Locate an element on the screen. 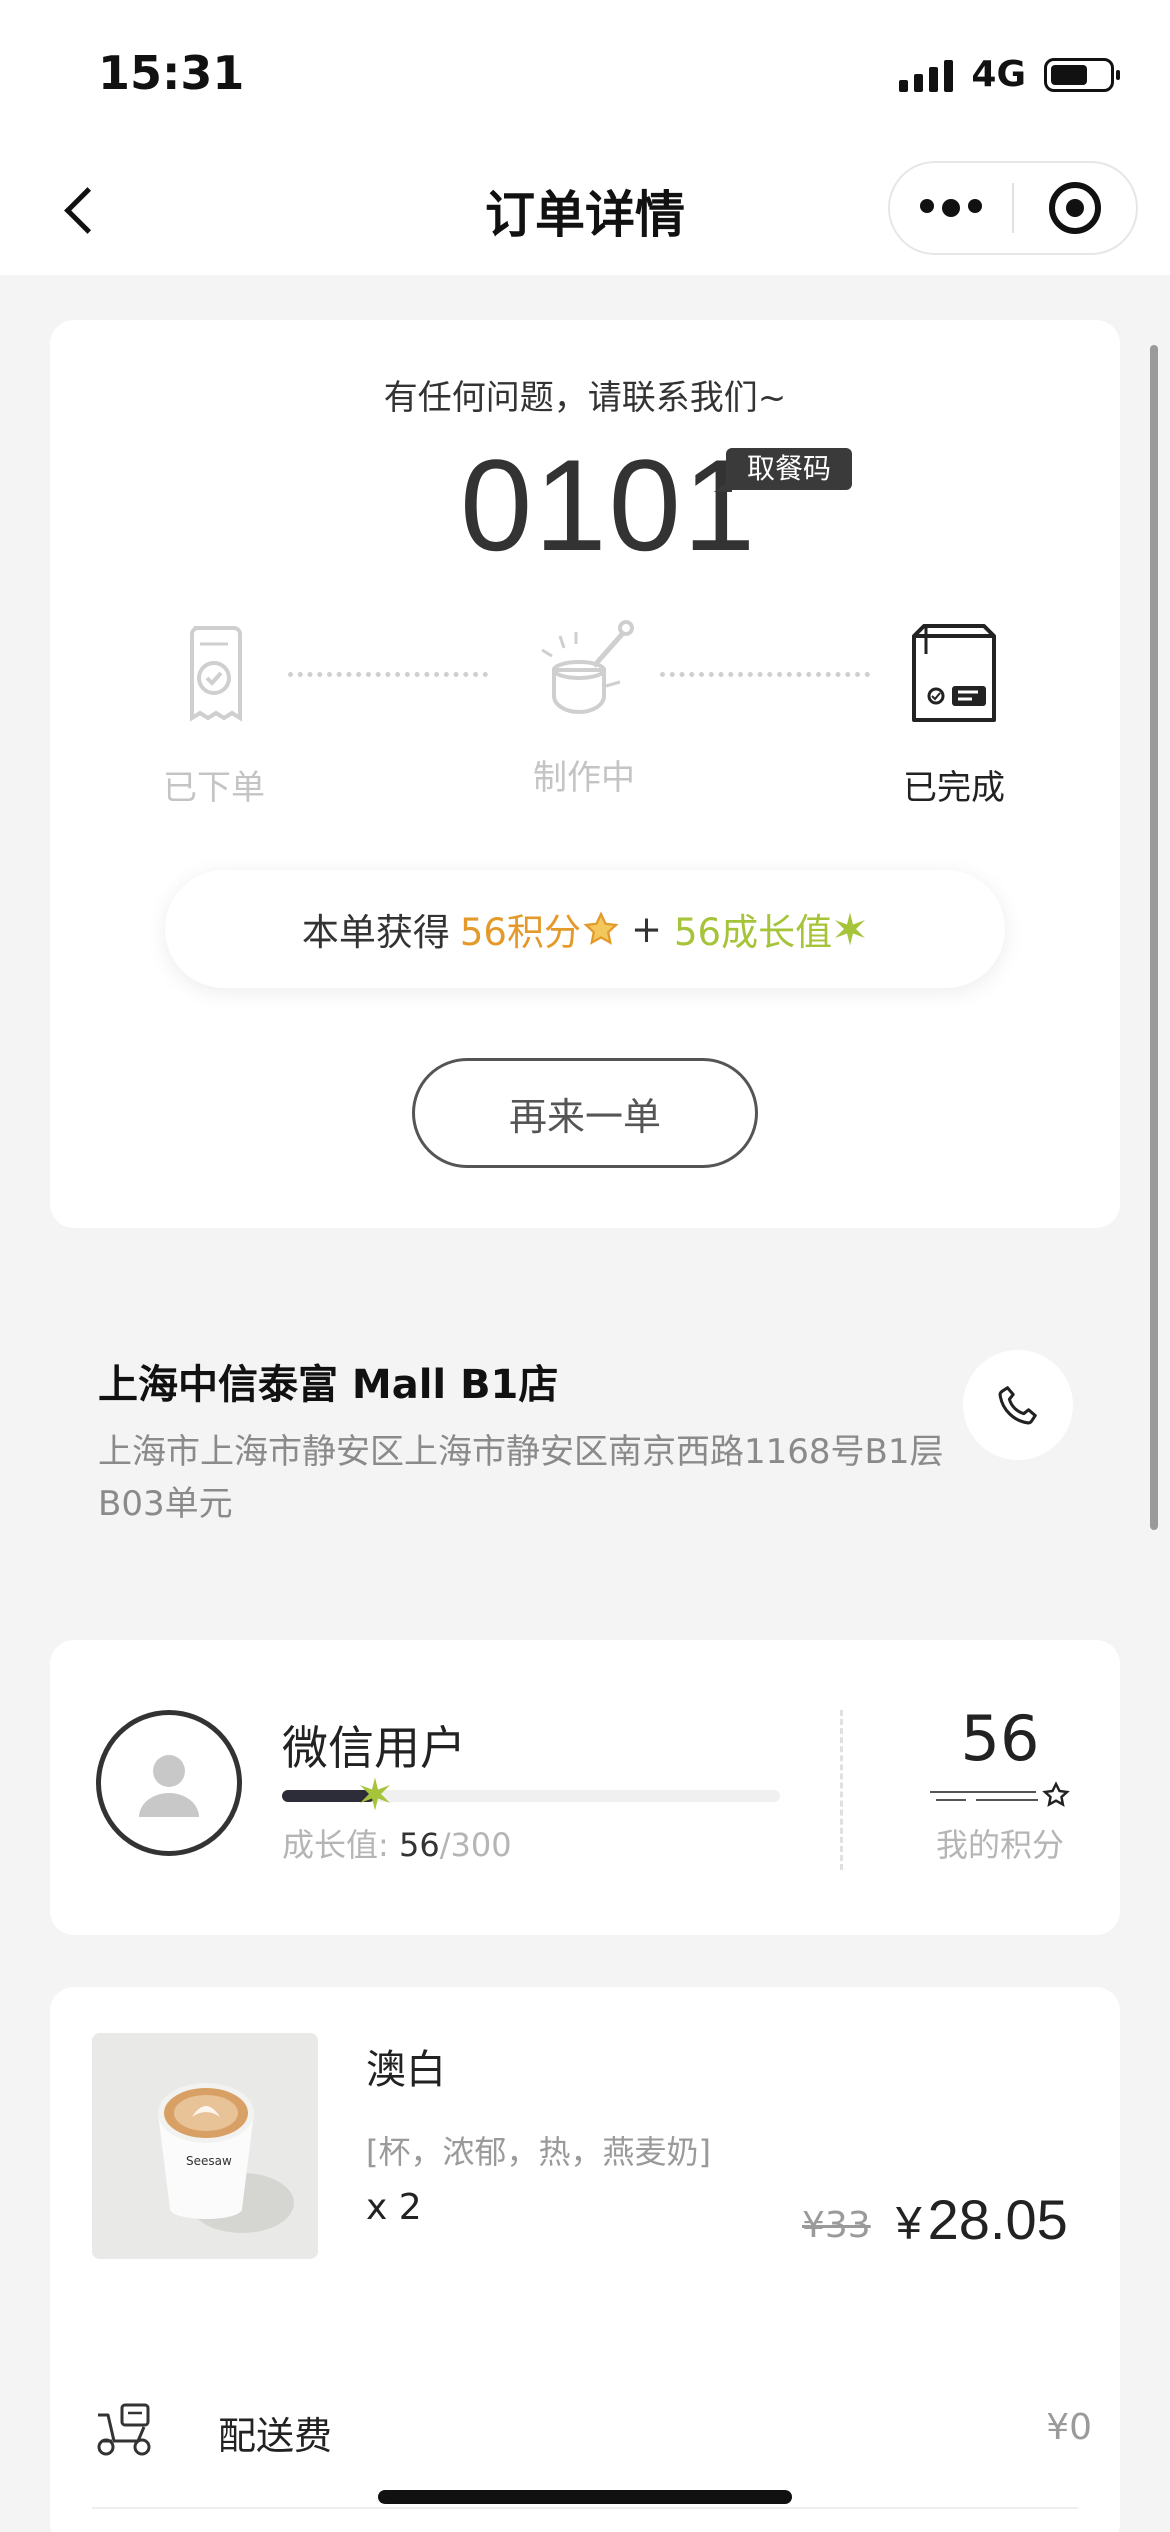 This screenshot has height=2532, width=1170. current-price: ¥28.05 is located at coordinates (982, 2219).